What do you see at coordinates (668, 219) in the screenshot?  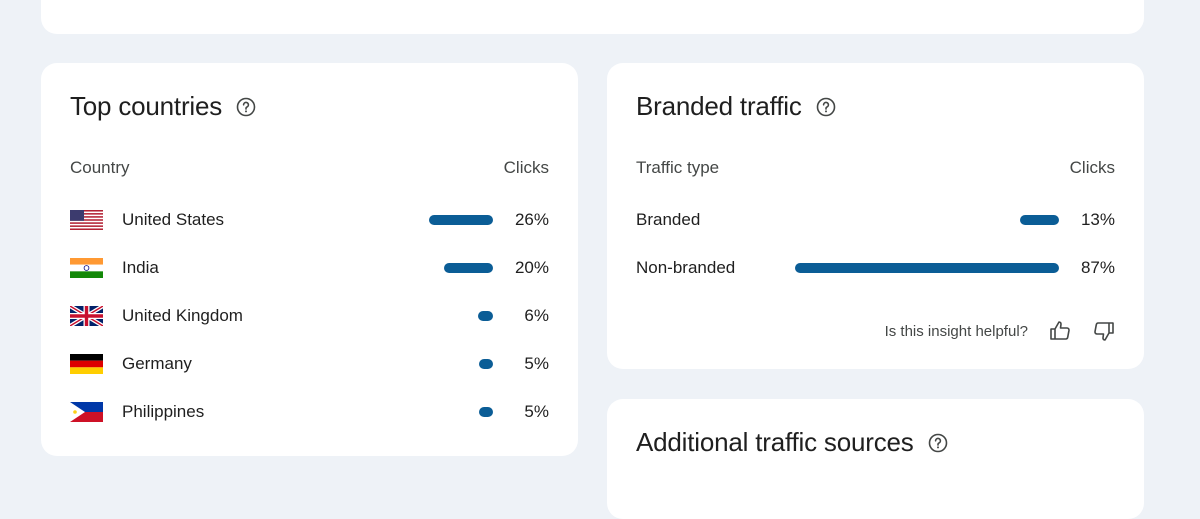 I see `traffic-type-label: Branded` at bounding box center [668, 219].